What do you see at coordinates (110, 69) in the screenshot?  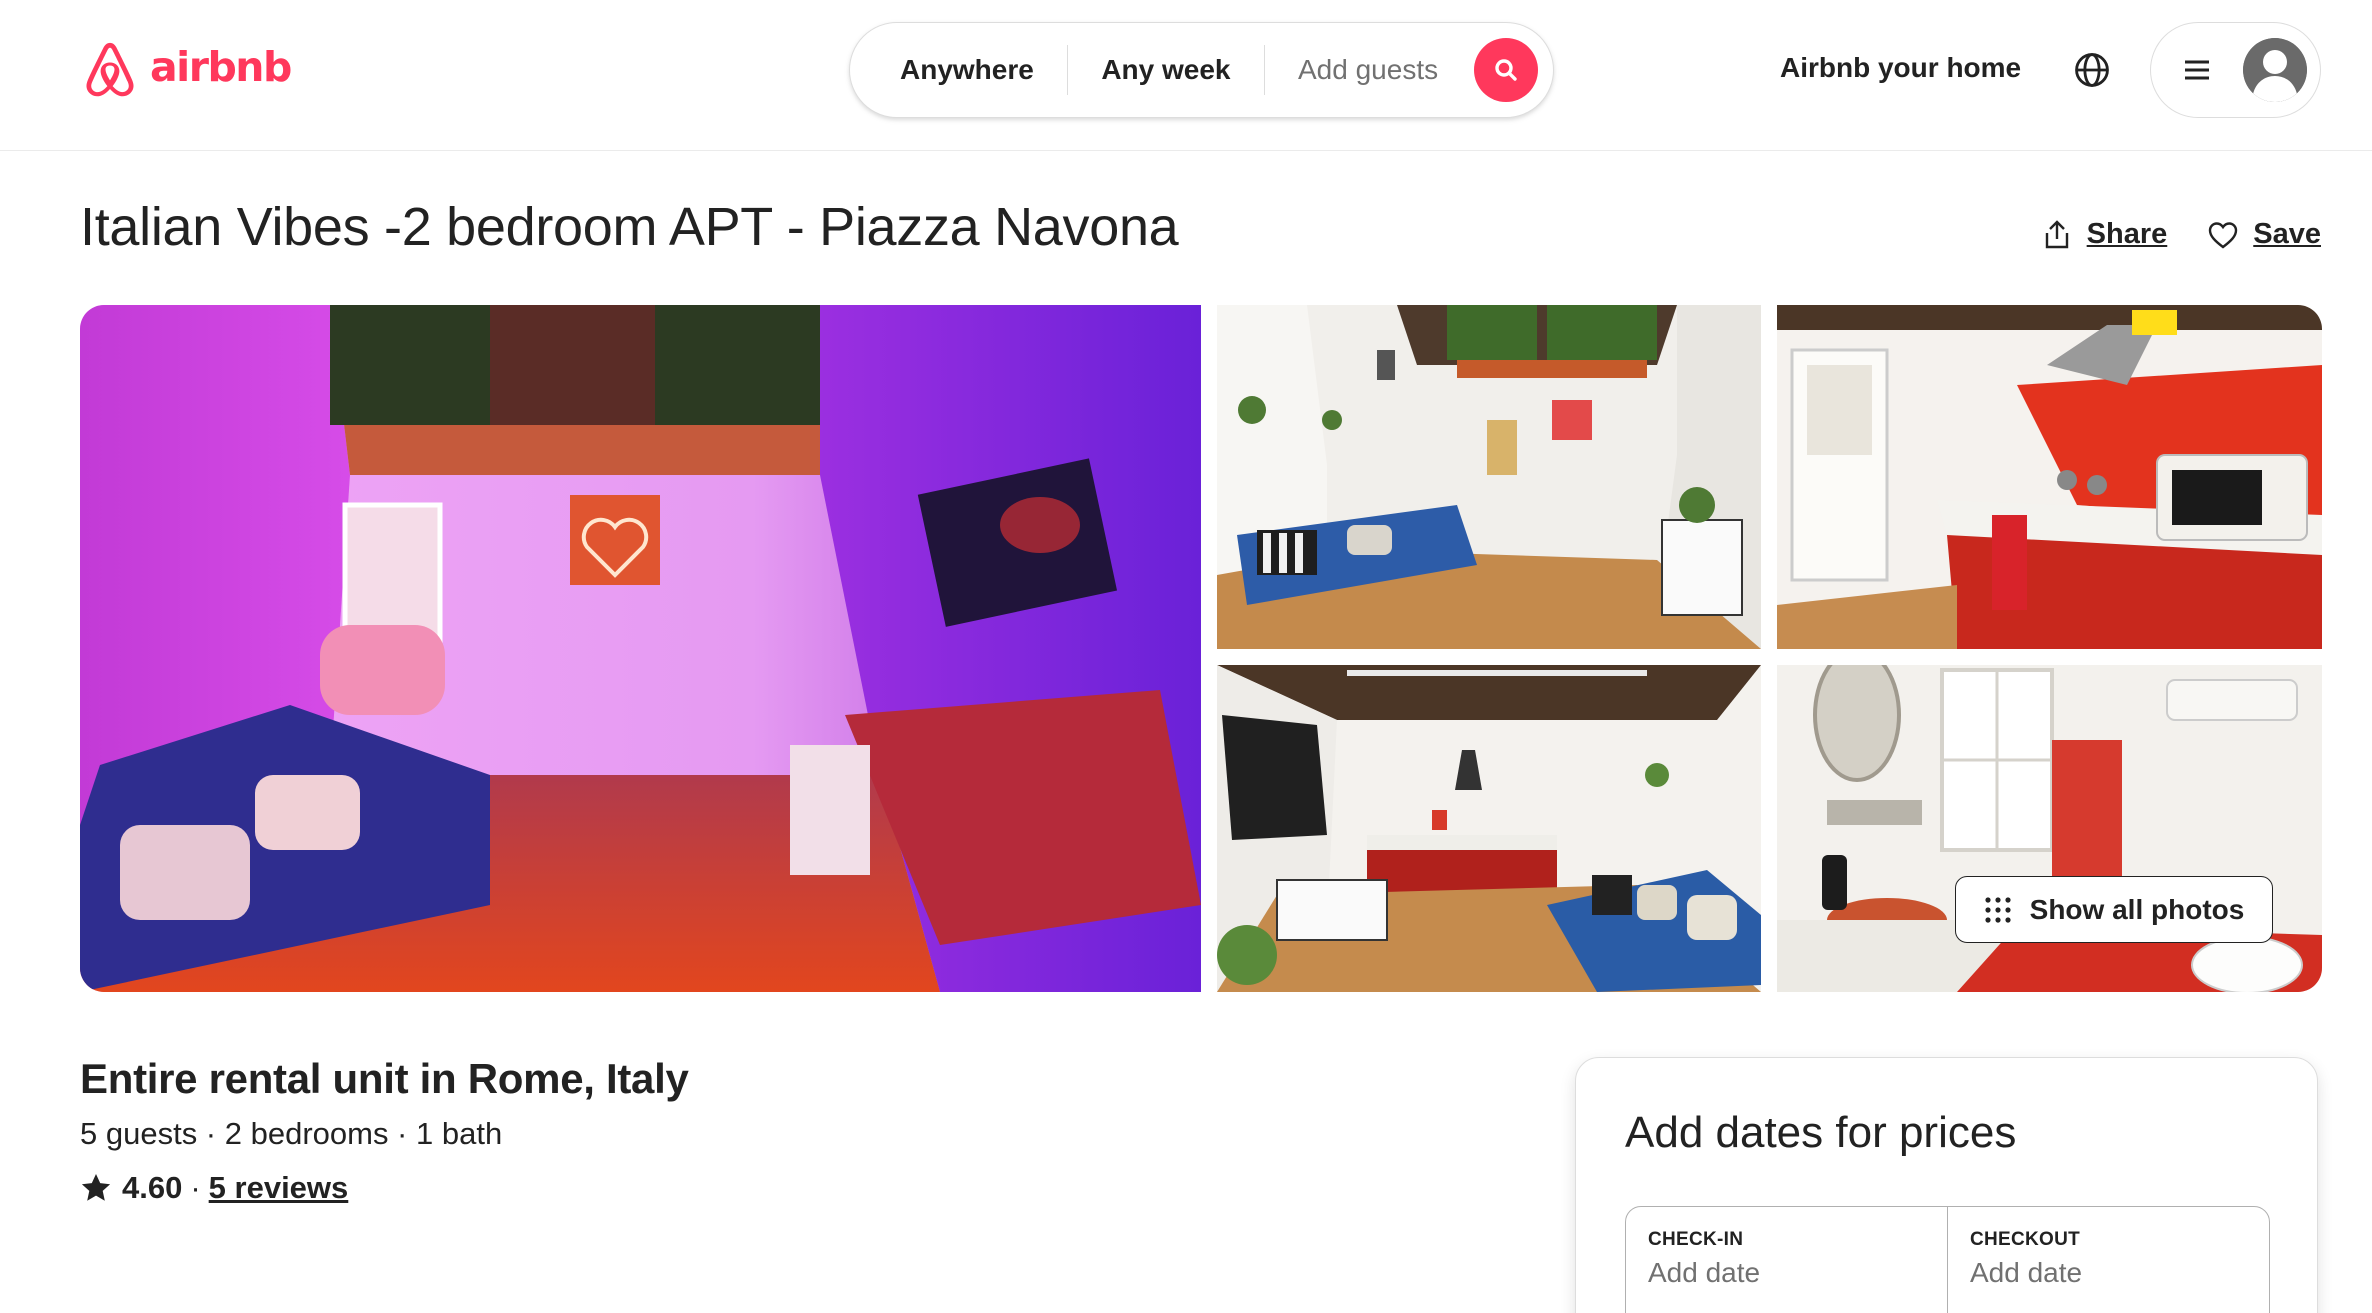 I see `airbnb-belo-logo-icon` at bounding box center [110, 69].